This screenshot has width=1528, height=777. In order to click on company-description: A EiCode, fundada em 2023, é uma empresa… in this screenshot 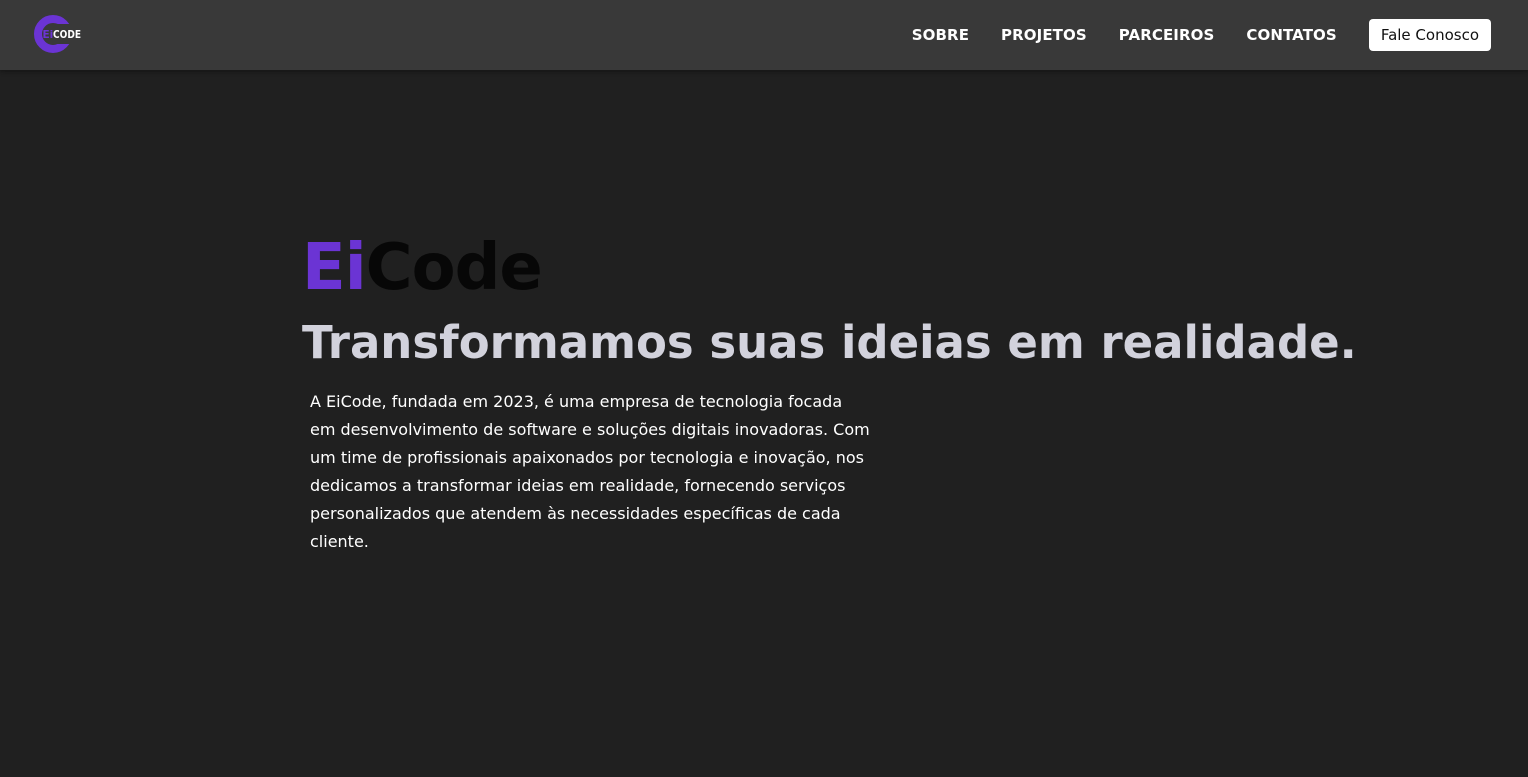, I will do `click(590, 471)`.